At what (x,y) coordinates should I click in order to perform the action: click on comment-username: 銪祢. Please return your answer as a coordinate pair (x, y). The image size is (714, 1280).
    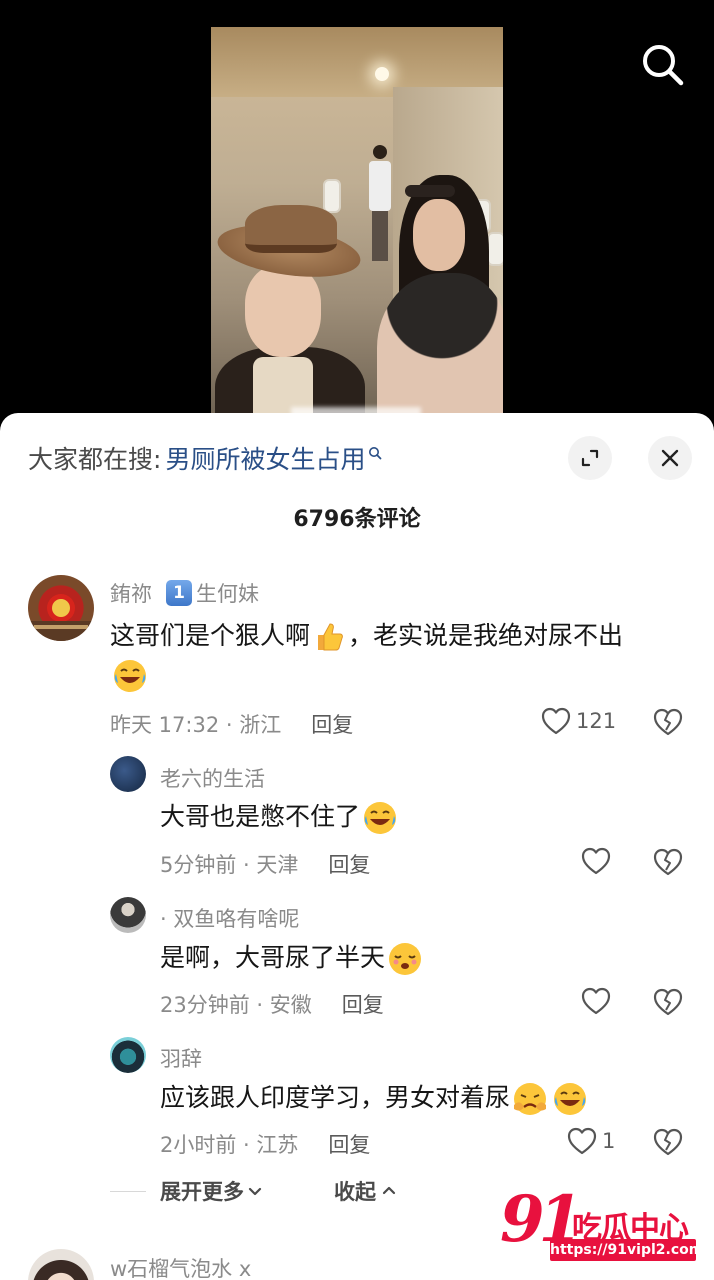
    Looking at the image, I should click on (131, 593).